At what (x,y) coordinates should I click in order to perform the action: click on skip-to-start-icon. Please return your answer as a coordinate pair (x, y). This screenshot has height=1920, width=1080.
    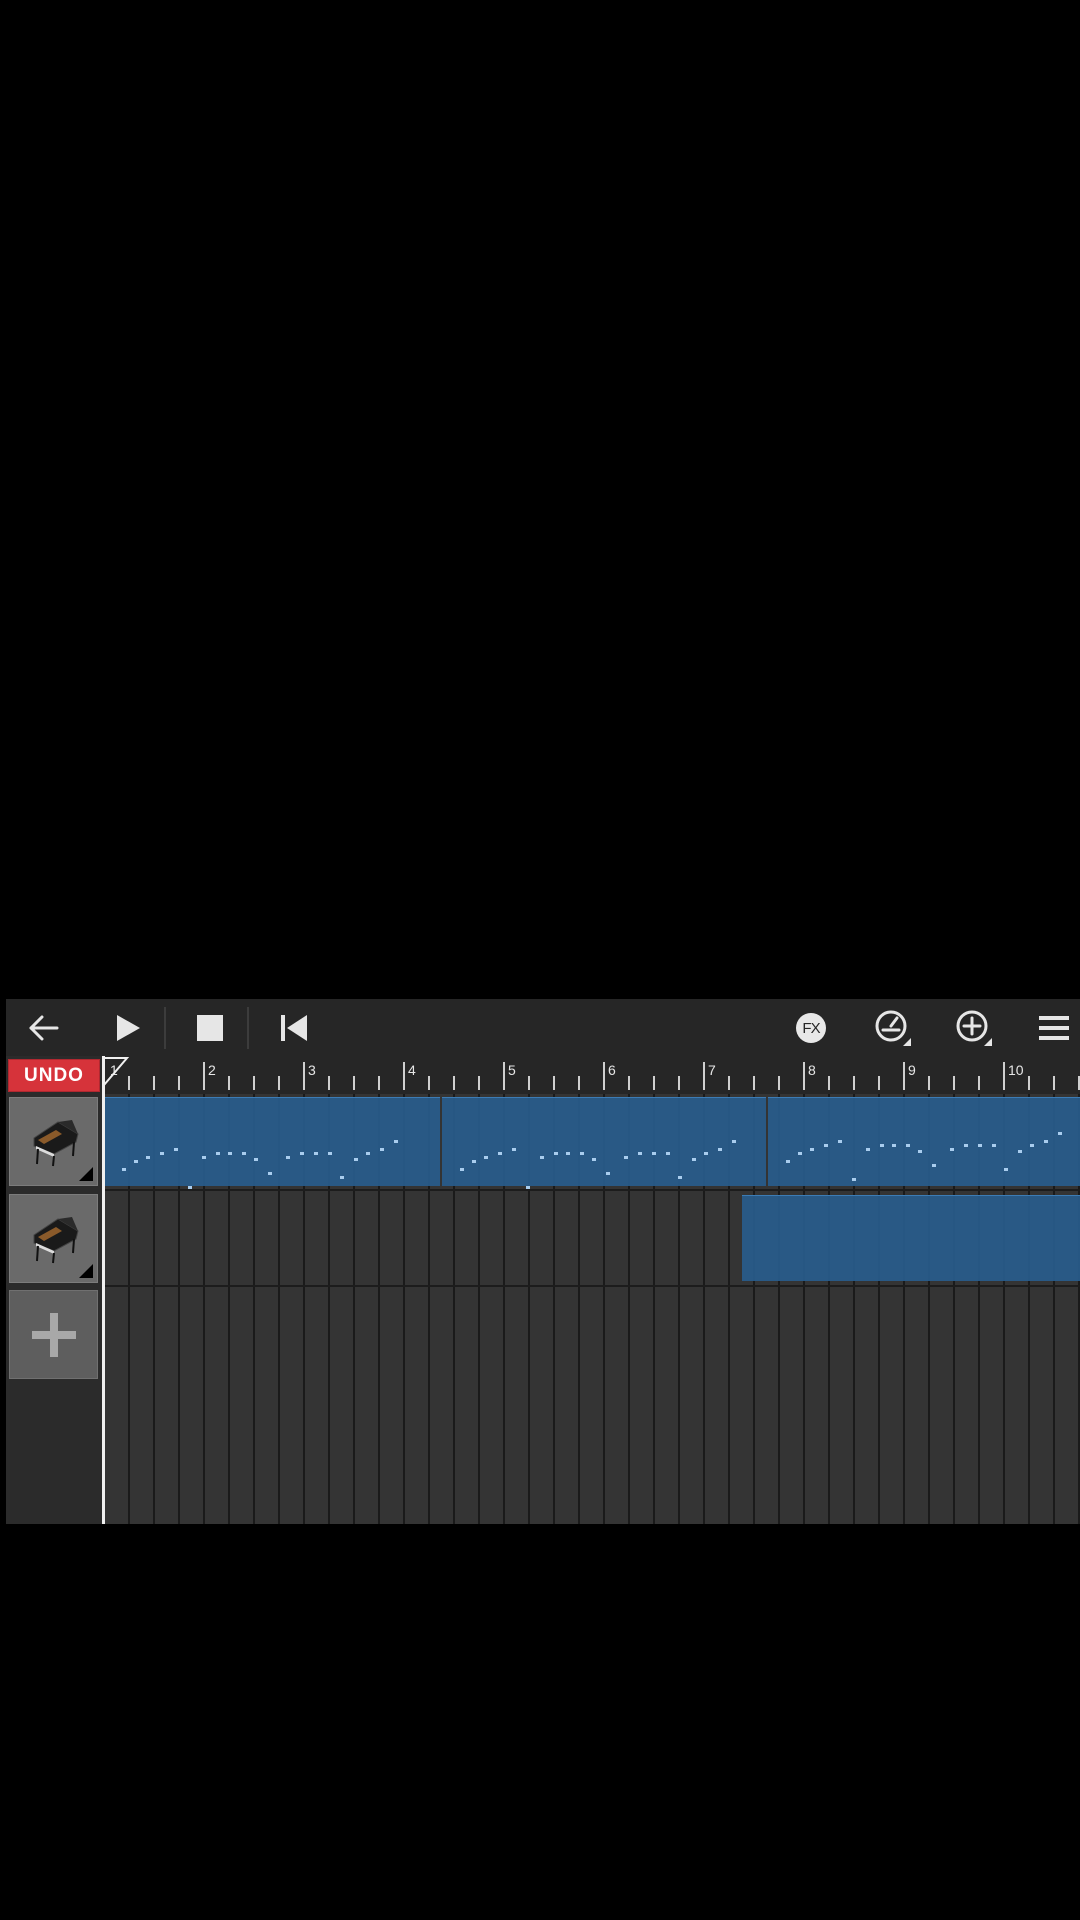
    Looking at the image, I should click on (294, 1028).